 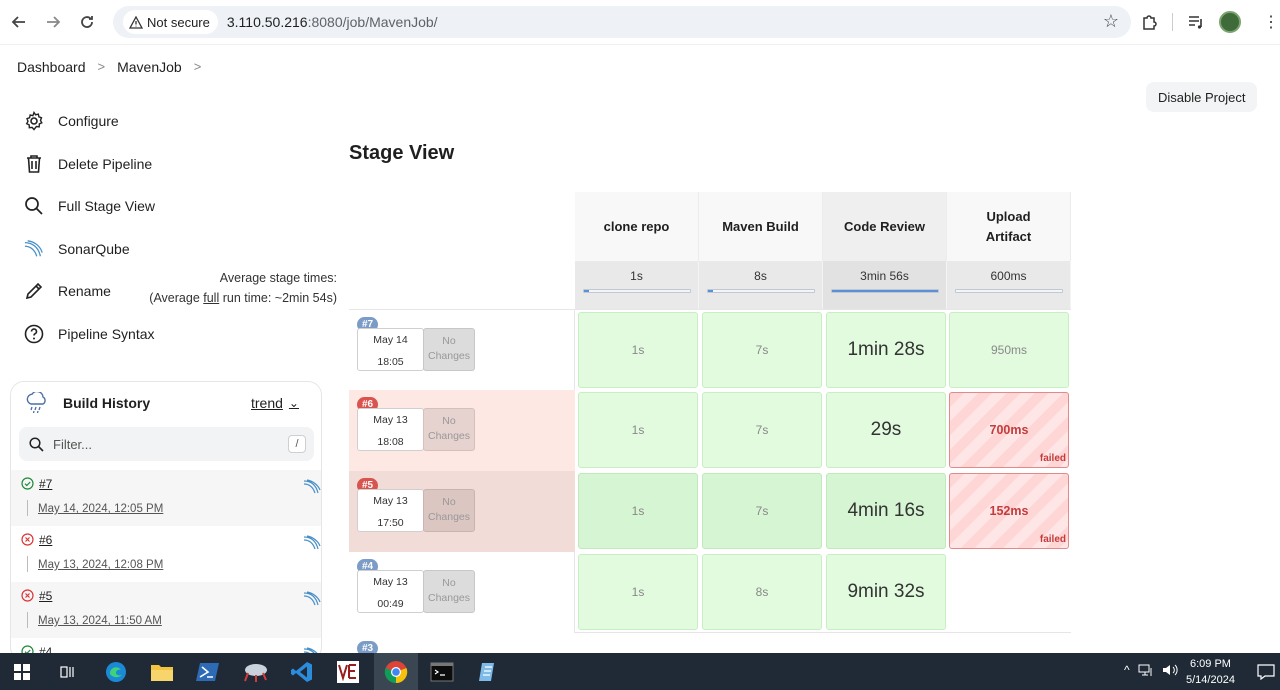 I want to click on back-button, so click(x=19, y=22).